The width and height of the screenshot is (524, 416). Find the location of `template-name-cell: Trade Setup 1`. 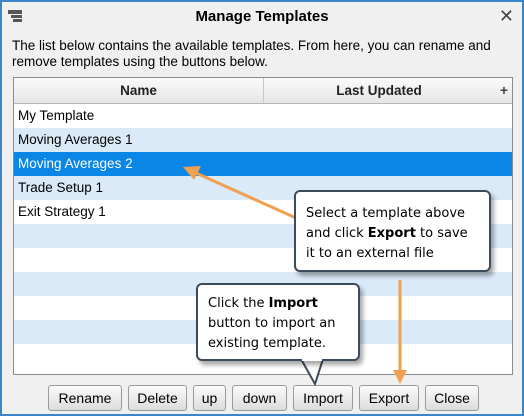

template-name-cell: Trade Setup 1 is located at coordinates (61, 187).